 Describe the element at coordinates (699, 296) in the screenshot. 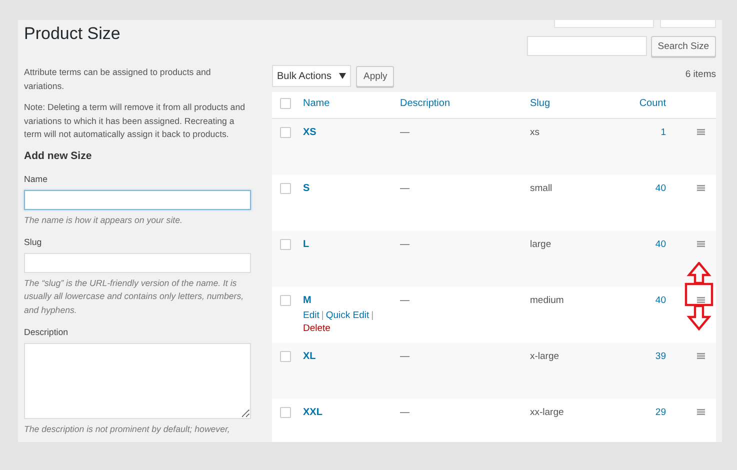

I see `drag-annotation-drawing` at that location.